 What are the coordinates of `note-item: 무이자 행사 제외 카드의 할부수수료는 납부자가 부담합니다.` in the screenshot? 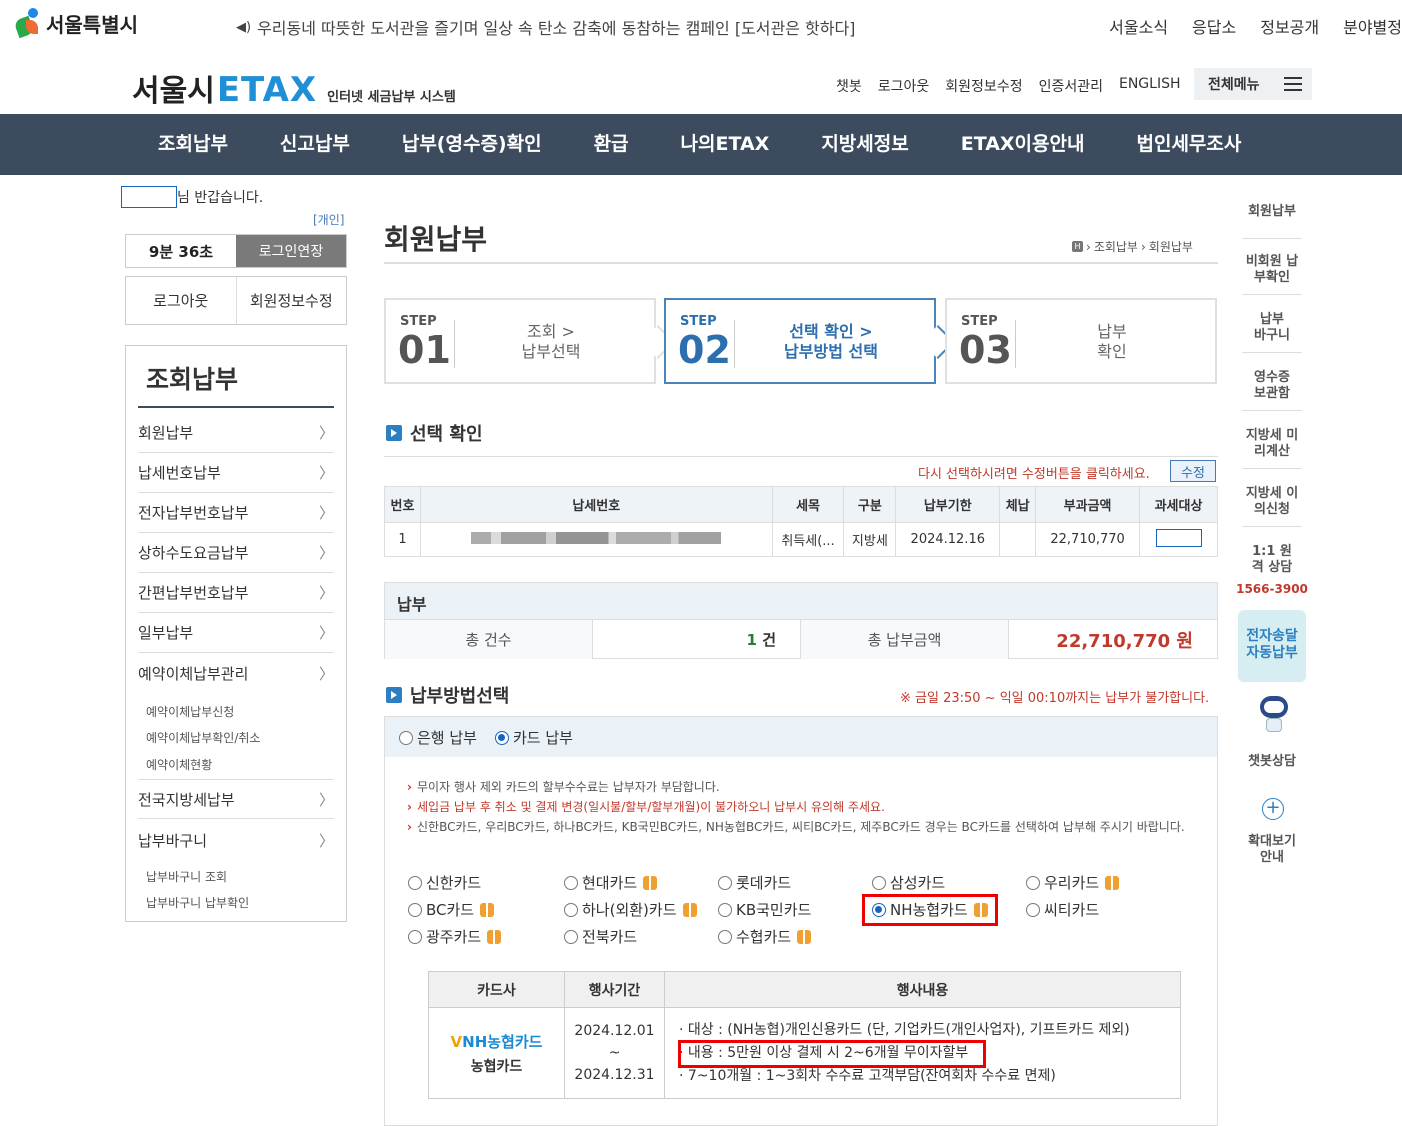 It's located at (802, 787).